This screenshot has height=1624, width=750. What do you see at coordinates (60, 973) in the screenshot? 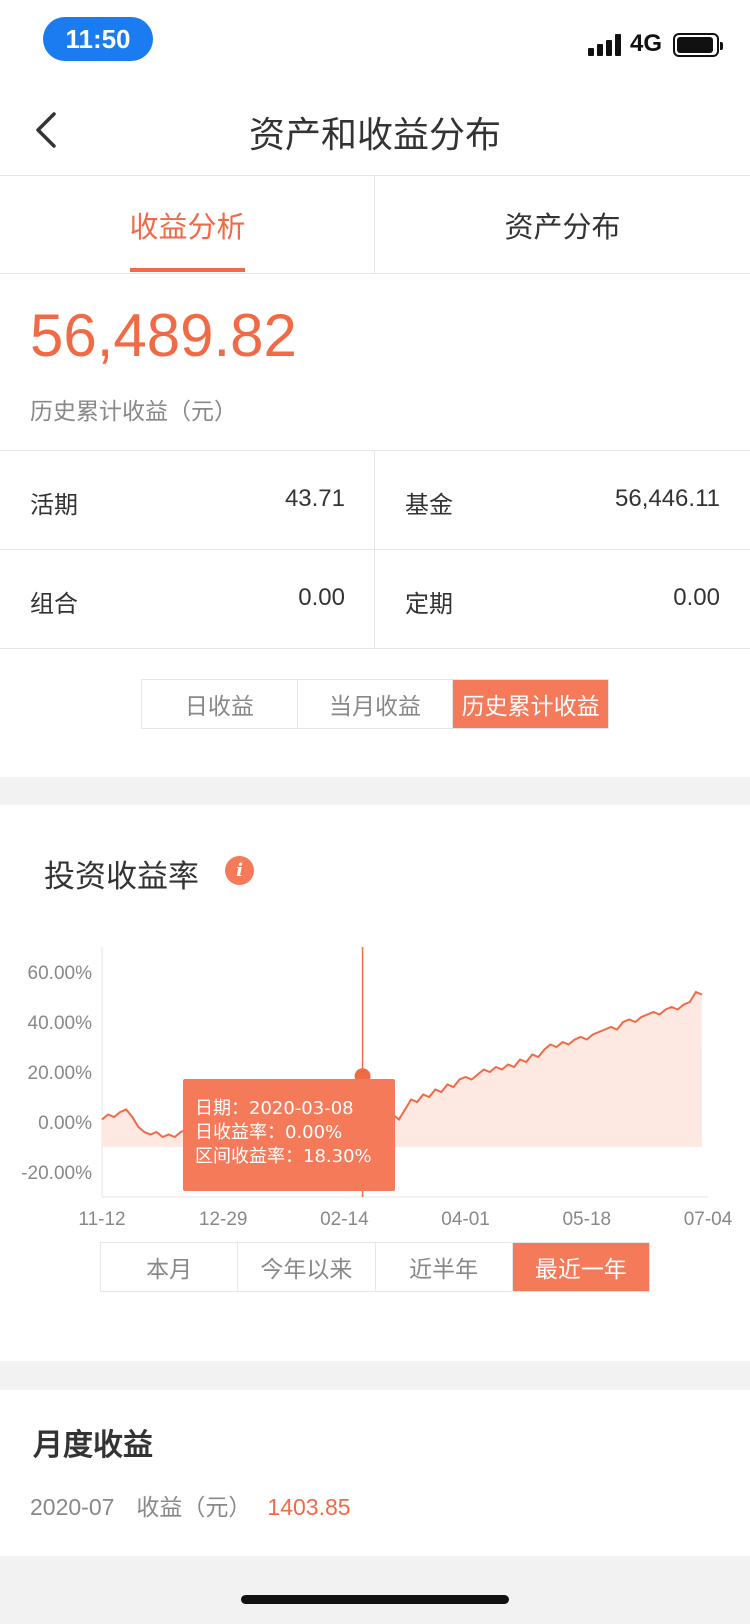
I see `y-tick-label: 60.00%` at bounding box center [60, 973].